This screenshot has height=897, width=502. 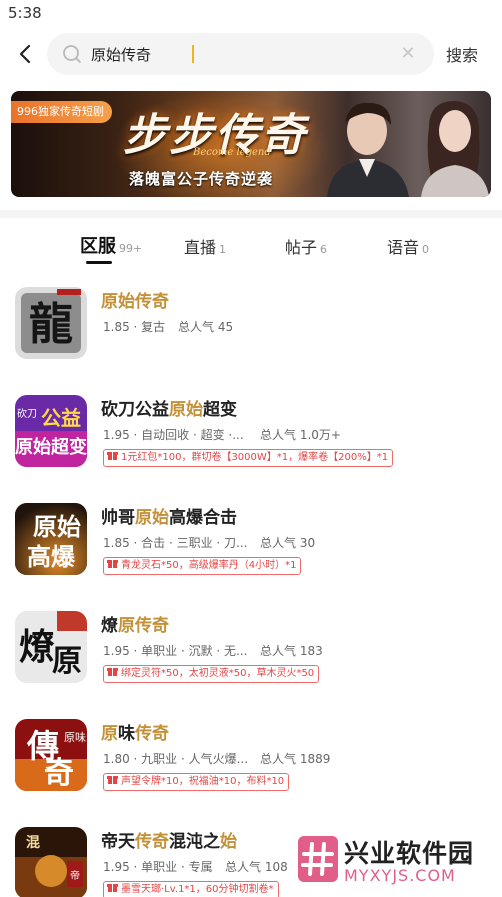 I want to click on svg-text: 高爆, so click(x=51, y=557).